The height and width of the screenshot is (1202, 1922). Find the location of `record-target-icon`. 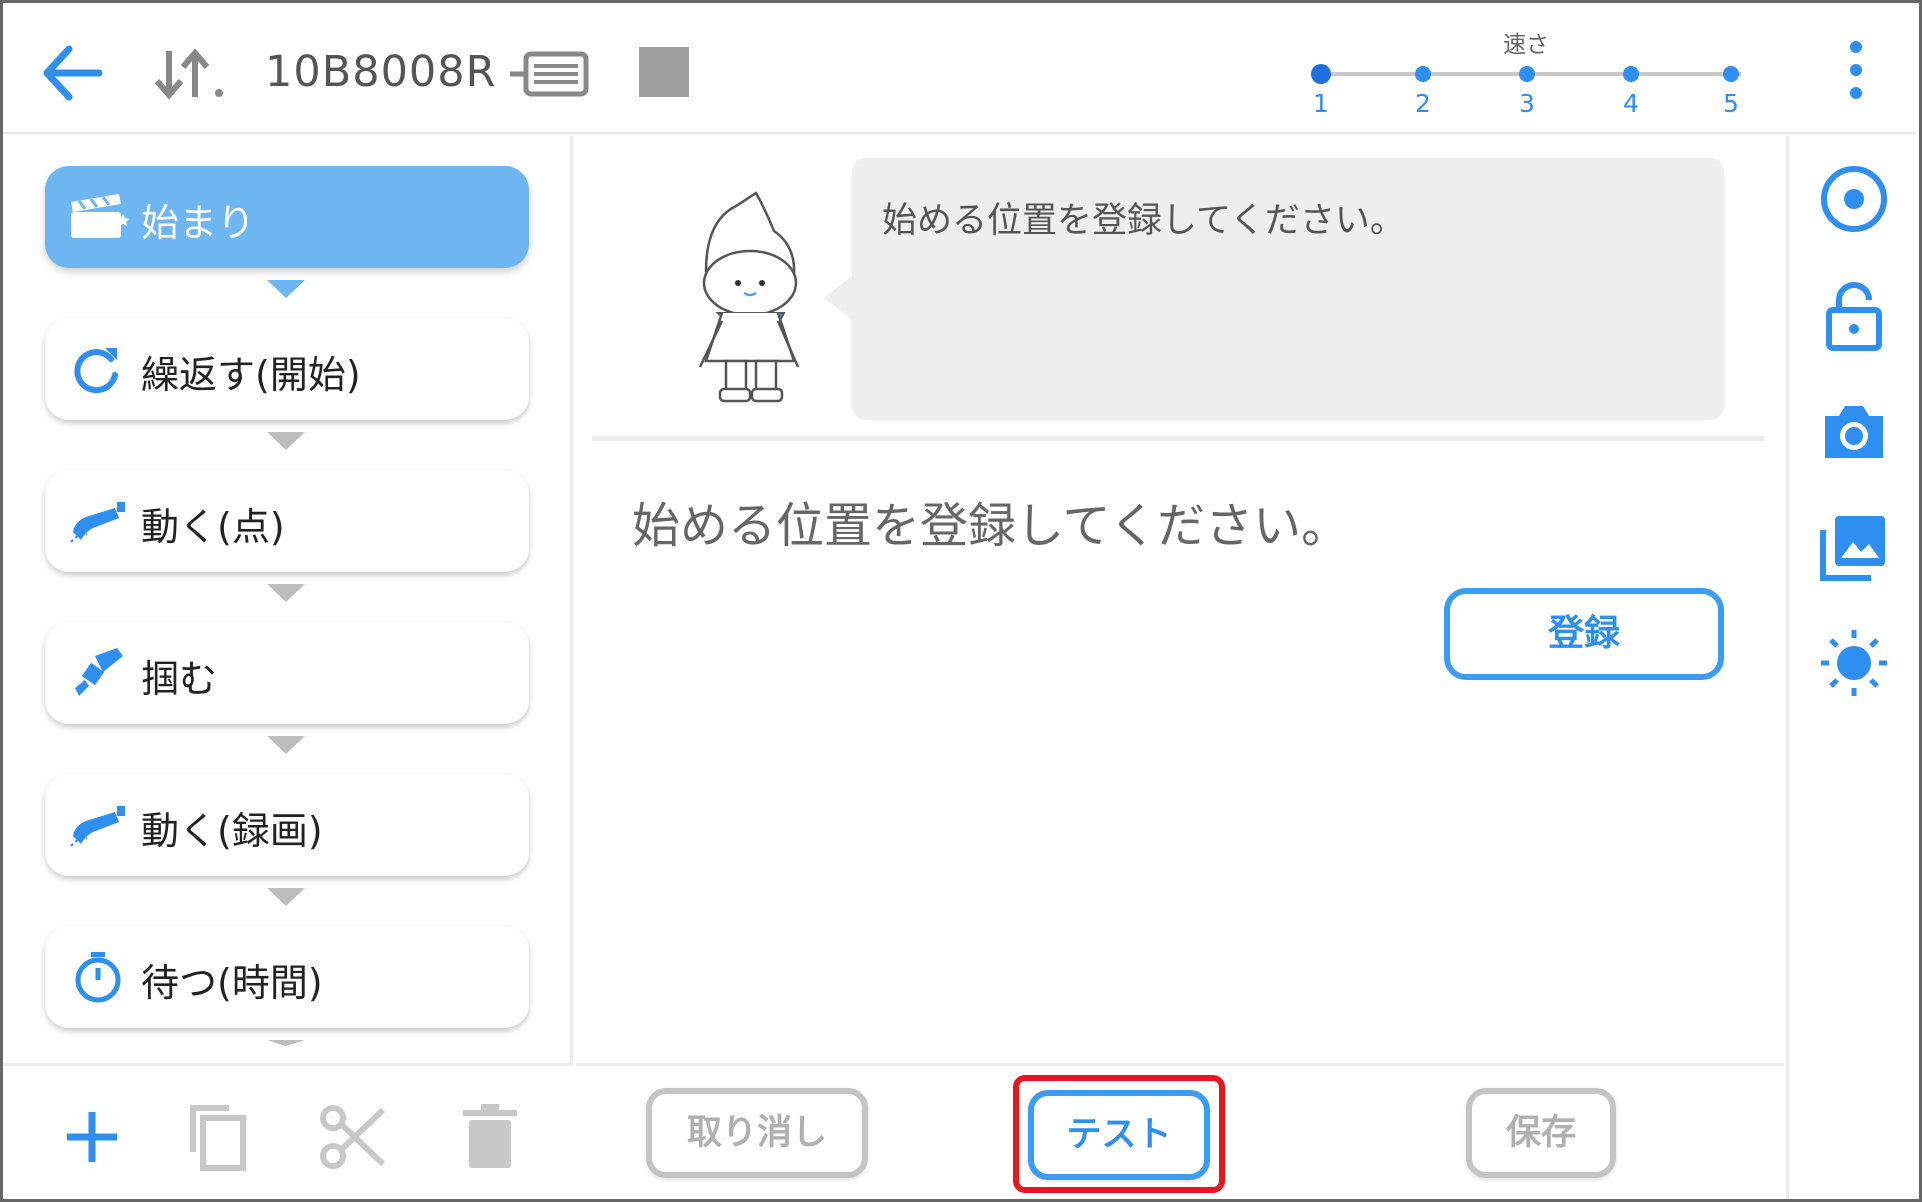

record-target-icon is located at coordinates (1854, 199).